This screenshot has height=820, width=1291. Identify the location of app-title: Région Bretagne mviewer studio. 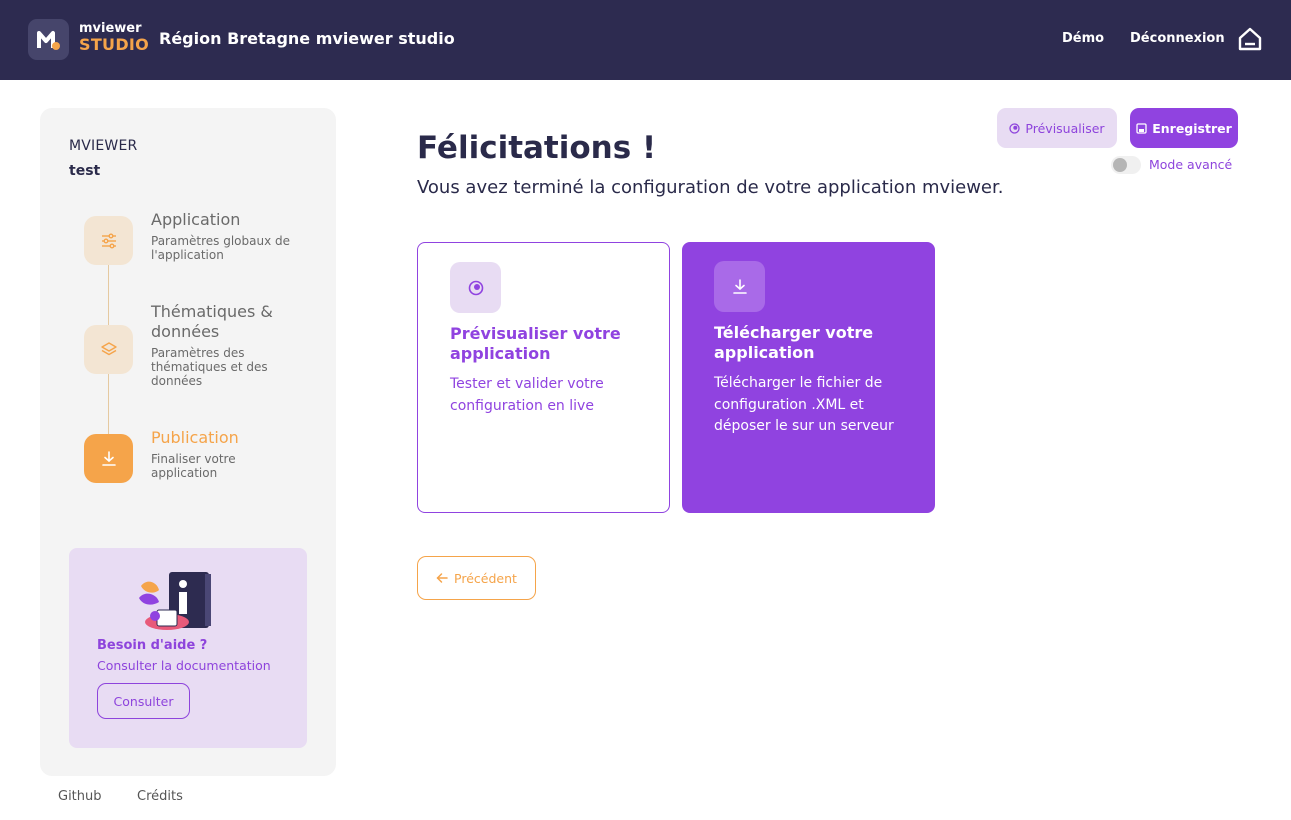
(307, 38).